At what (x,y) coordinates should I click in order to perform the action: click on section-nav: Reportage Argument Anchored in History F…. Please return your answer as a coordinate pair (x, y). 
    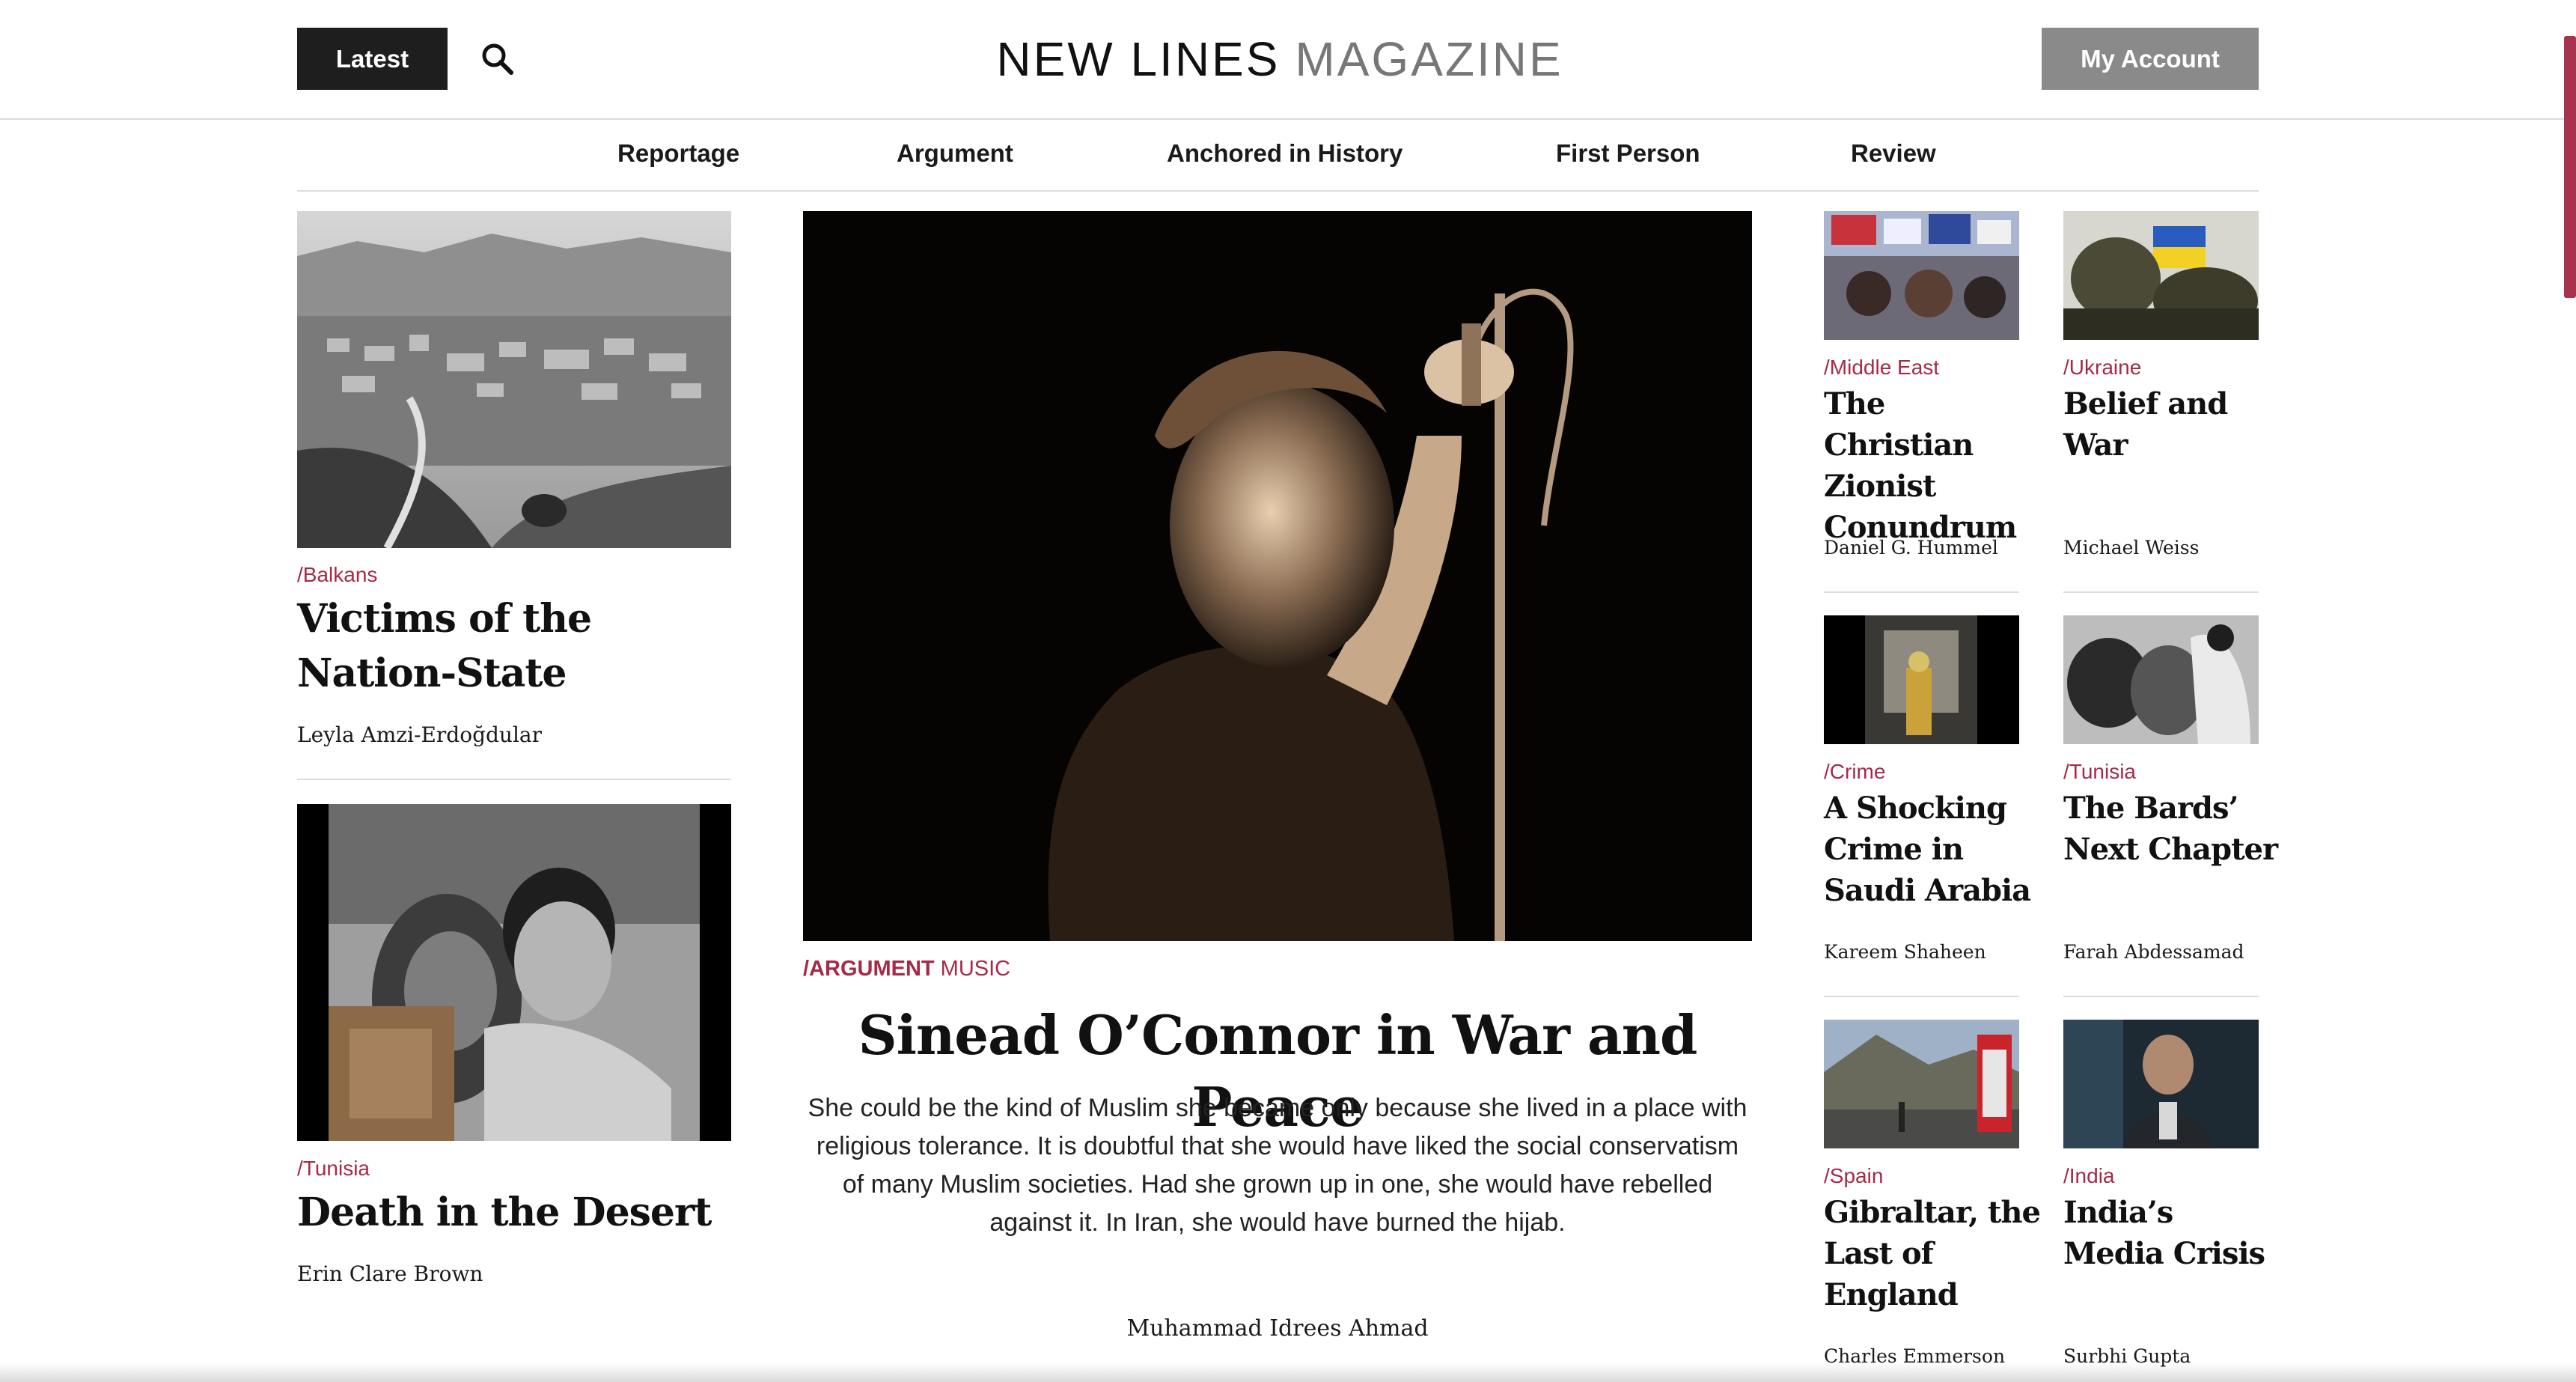
    Looking at the image, I should click on (1278, 156).